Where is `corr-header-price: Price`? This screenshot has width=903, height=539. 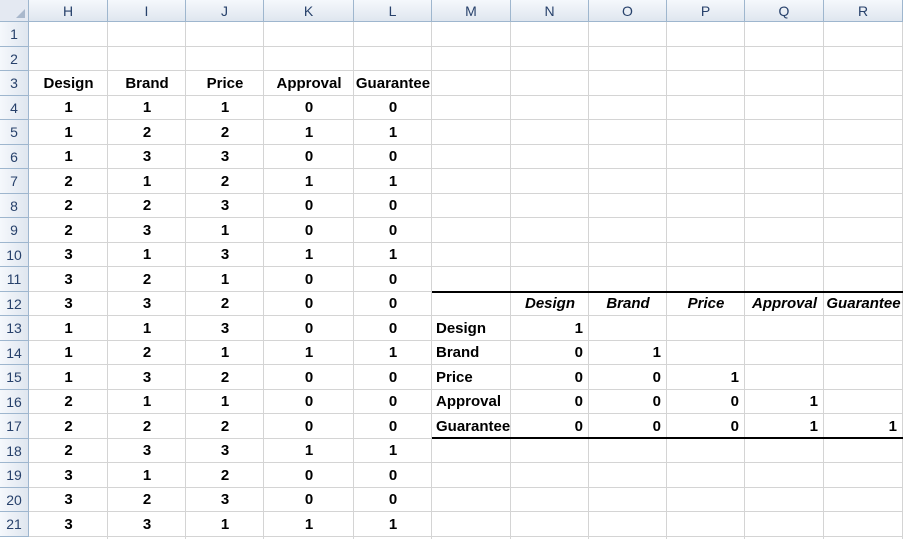
corr-header-price: Price is located at coordinates (706, 304).